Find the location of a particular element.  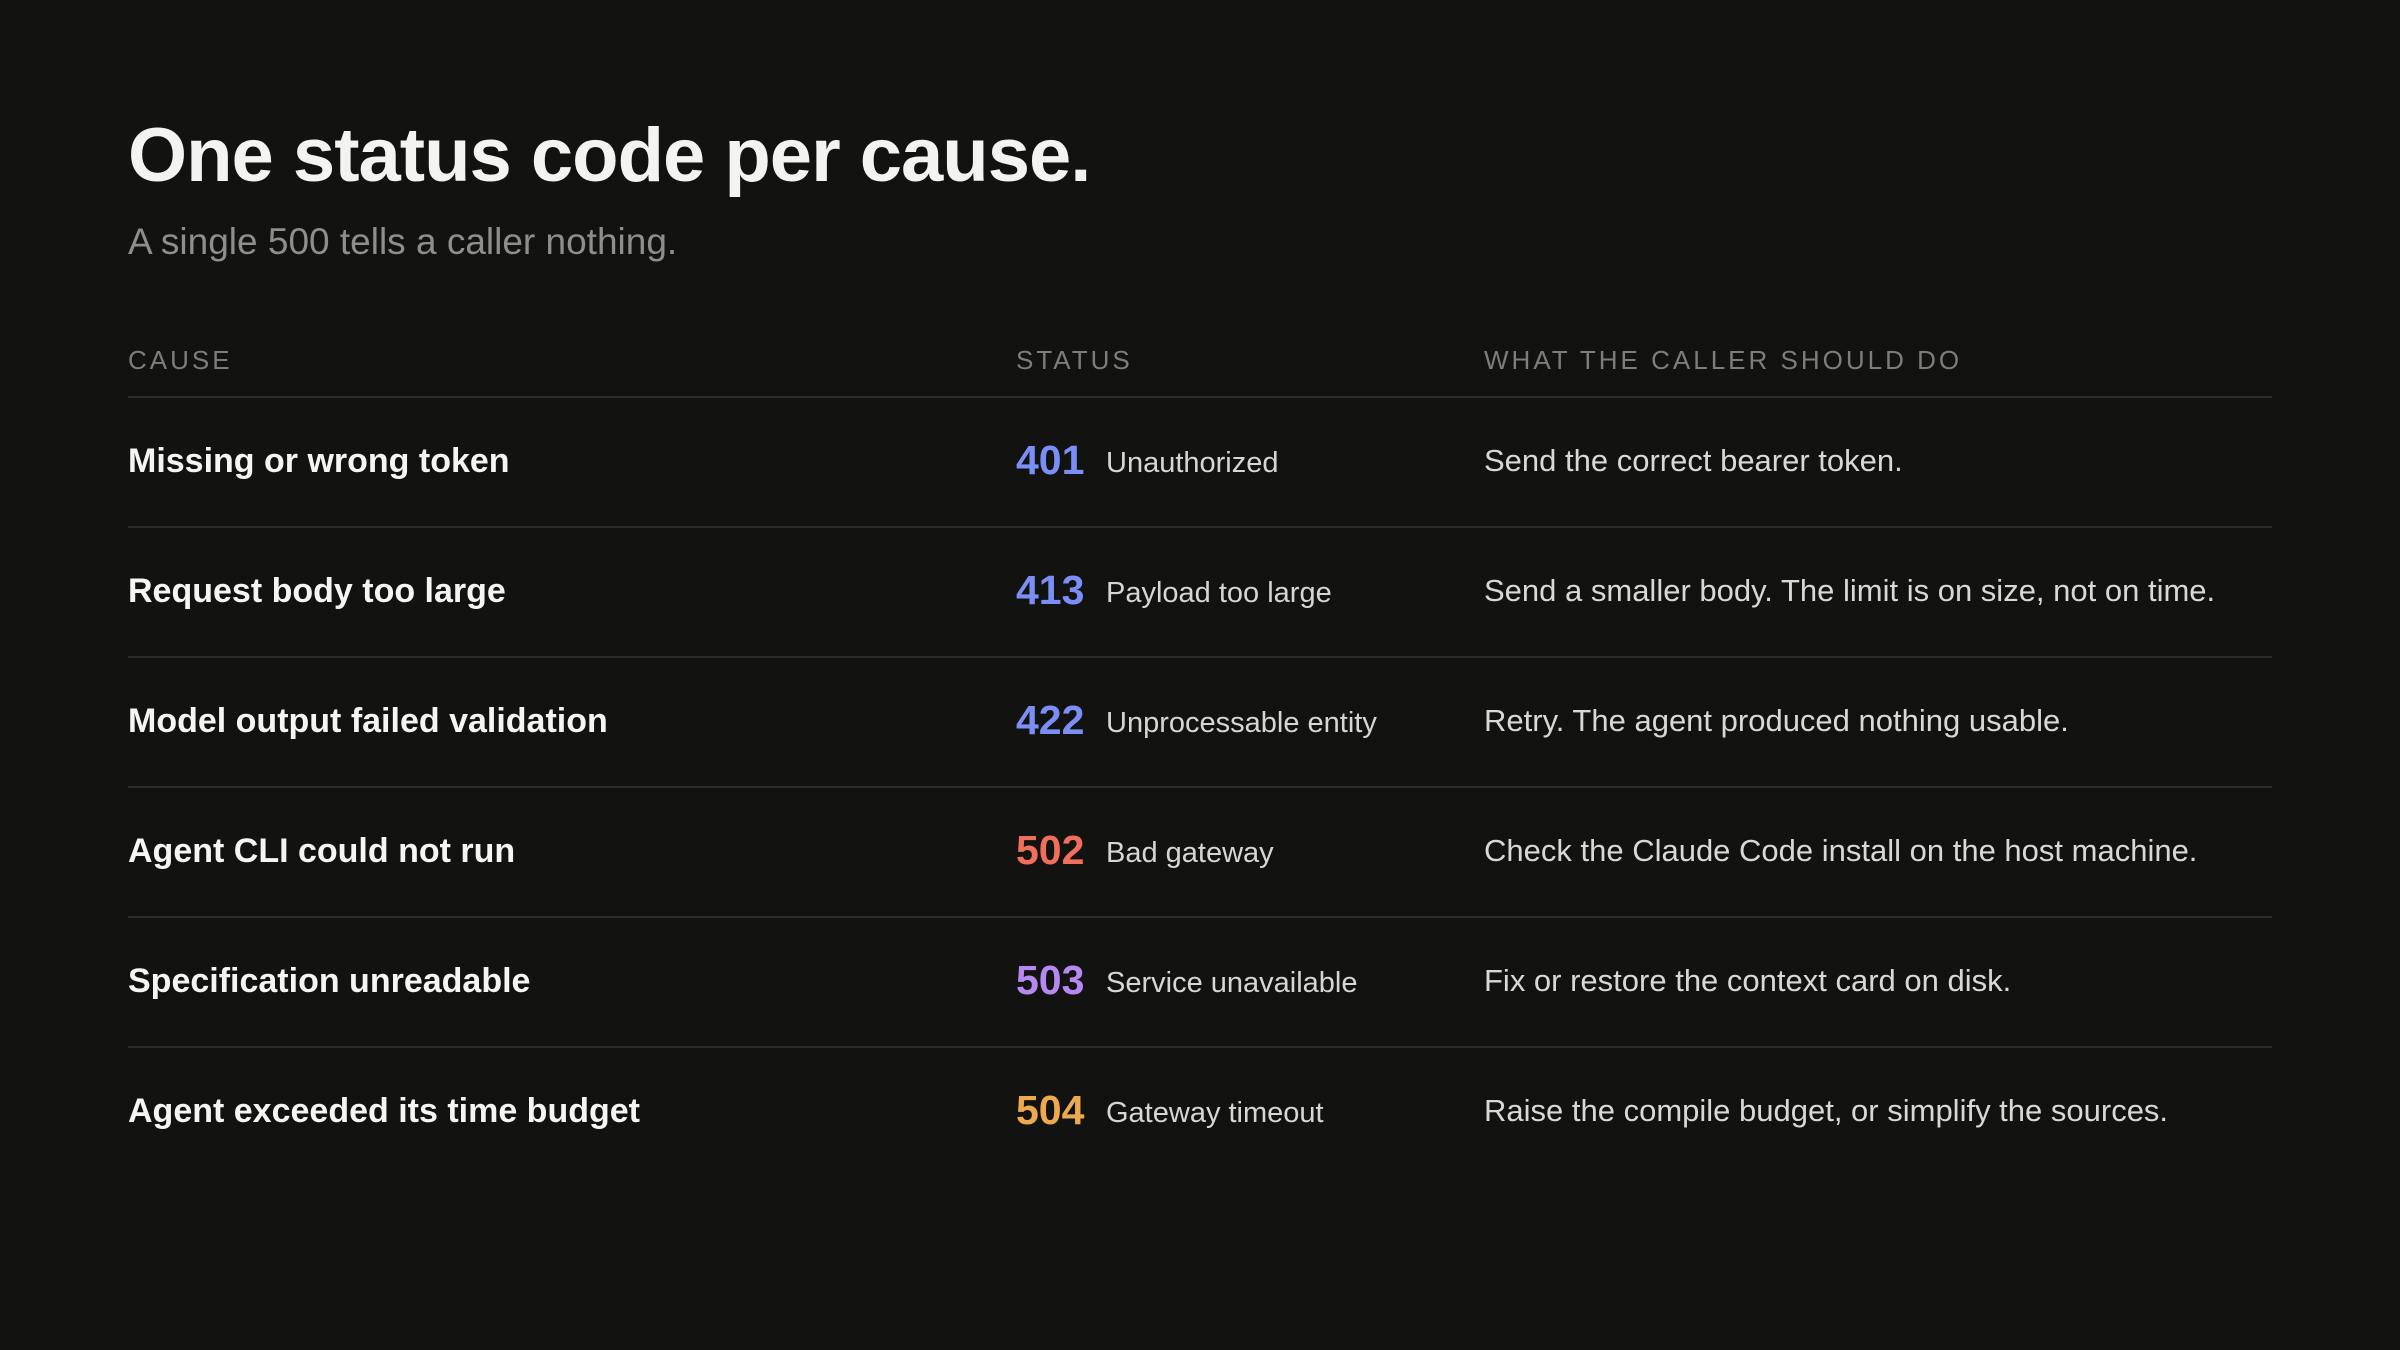

cause-cell: Agent CLI could not run is located at coordinates (322, 851).